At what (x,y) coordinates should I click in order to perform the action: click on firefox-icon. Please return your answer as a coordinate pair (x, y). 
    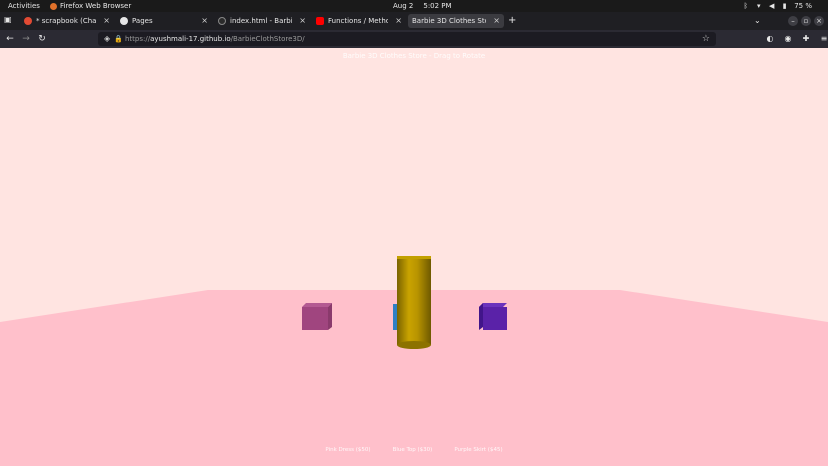
    Looking at the image, I should click on (53, 6).